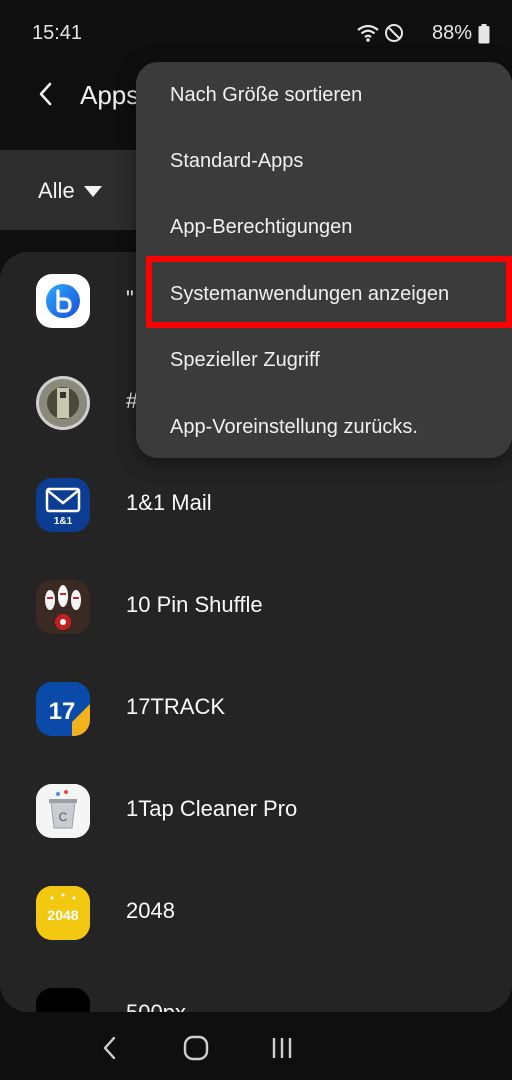 The image size is (512, 1080). What do you see at coordinates (212, 808) in the screenshot?
I see `app-name: 1Tap Cleaner Pro` at bounding box center [212, 808].